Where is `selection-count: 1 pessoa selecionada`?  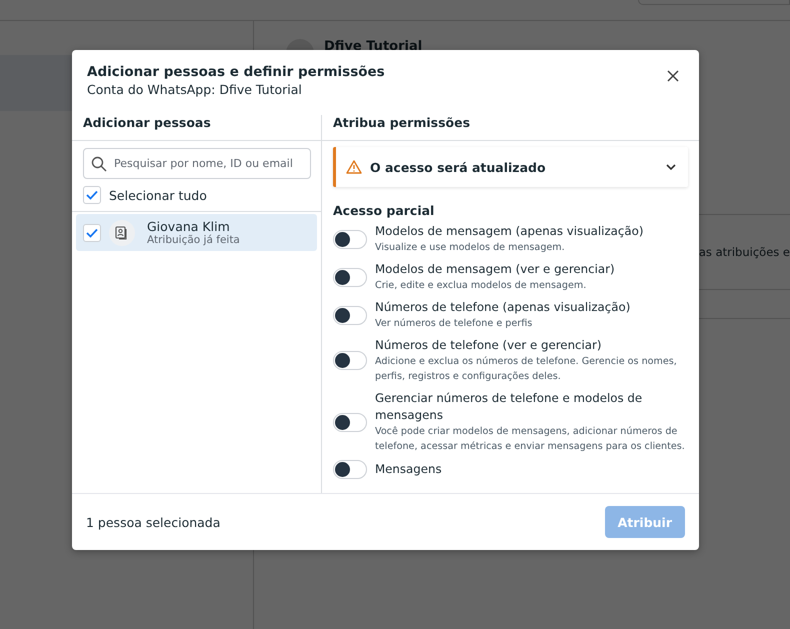
selection-count: 1 pessoa selecionada is located at coordinates (153, 522).